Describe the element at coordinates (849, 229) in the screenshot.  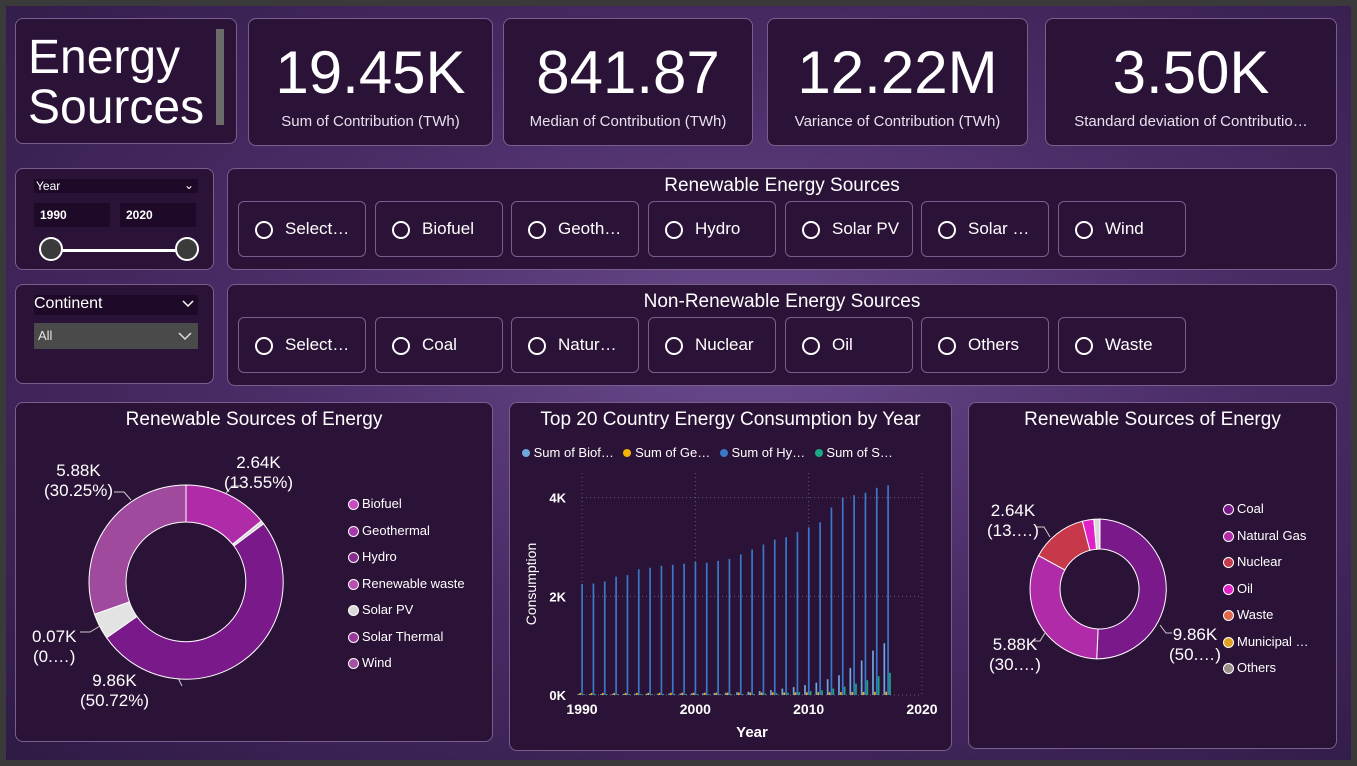
I see `renewable-chip-solar-pv: Solar PV` at that location.